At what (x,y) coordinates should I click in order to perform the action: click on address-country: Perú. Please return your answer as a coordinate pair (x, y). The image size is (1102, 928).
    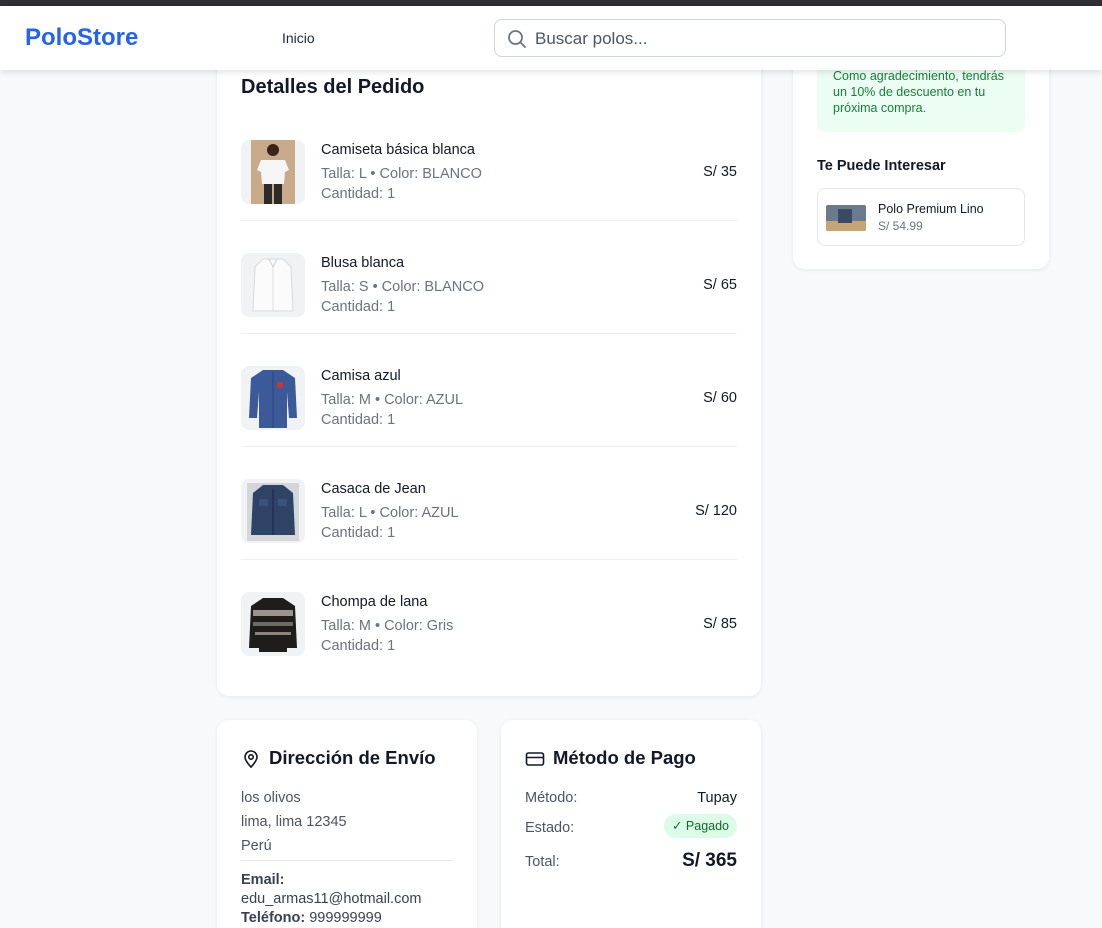
    Looking at the image, I should click on (256, 846).